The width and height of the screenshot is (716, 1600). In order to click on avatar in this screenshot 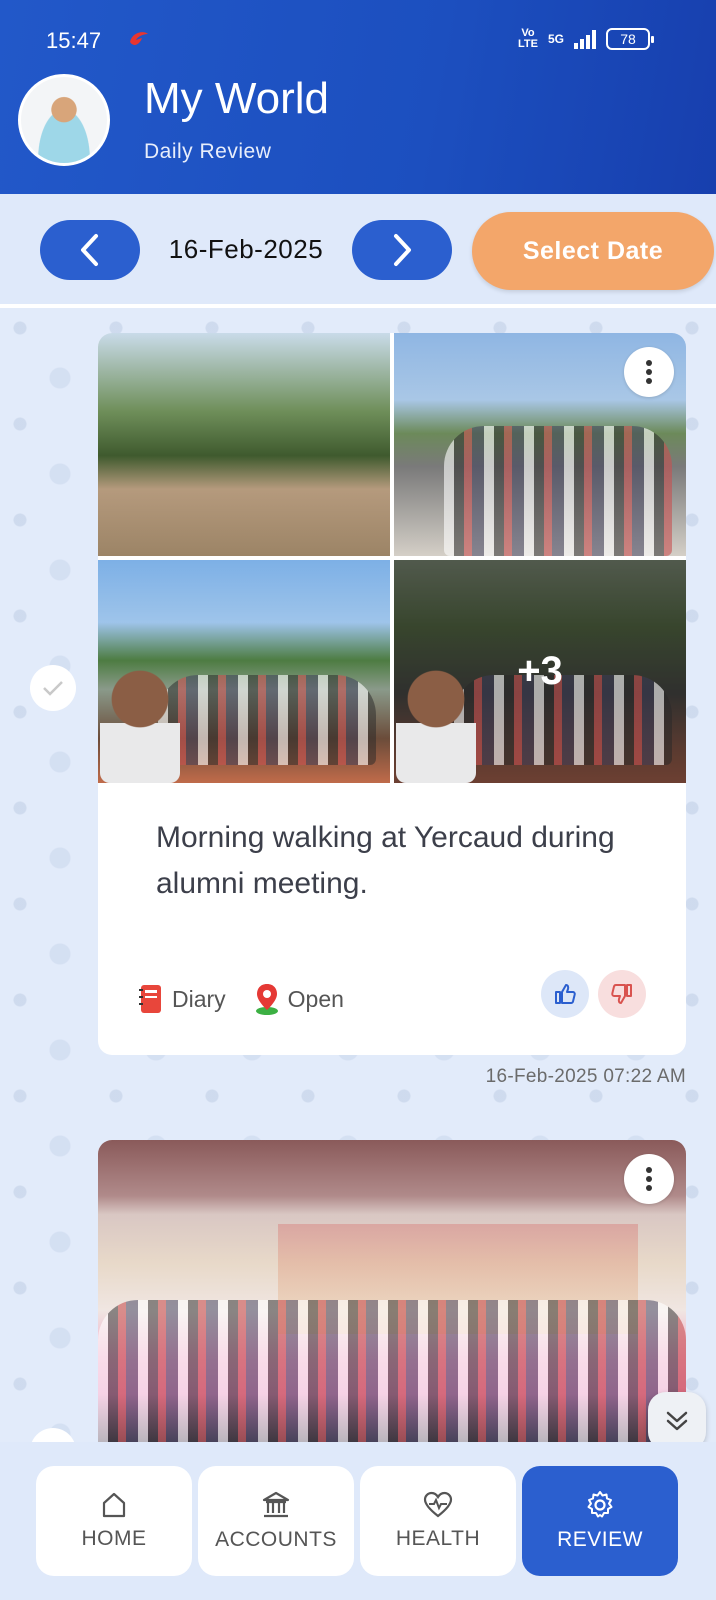, I will do `click(64, 120)`.